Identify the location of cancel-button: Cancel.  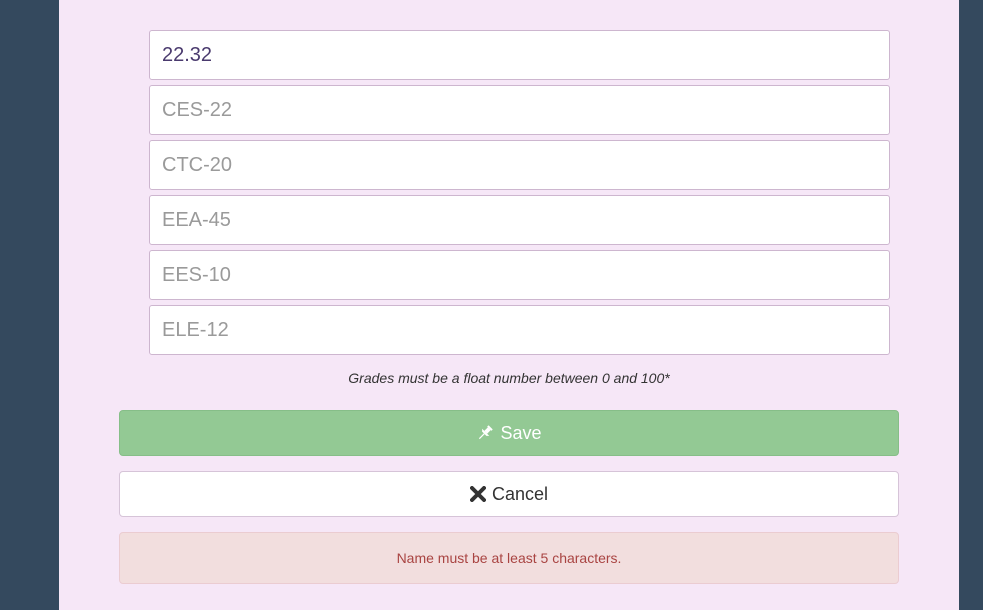
(509, 494).